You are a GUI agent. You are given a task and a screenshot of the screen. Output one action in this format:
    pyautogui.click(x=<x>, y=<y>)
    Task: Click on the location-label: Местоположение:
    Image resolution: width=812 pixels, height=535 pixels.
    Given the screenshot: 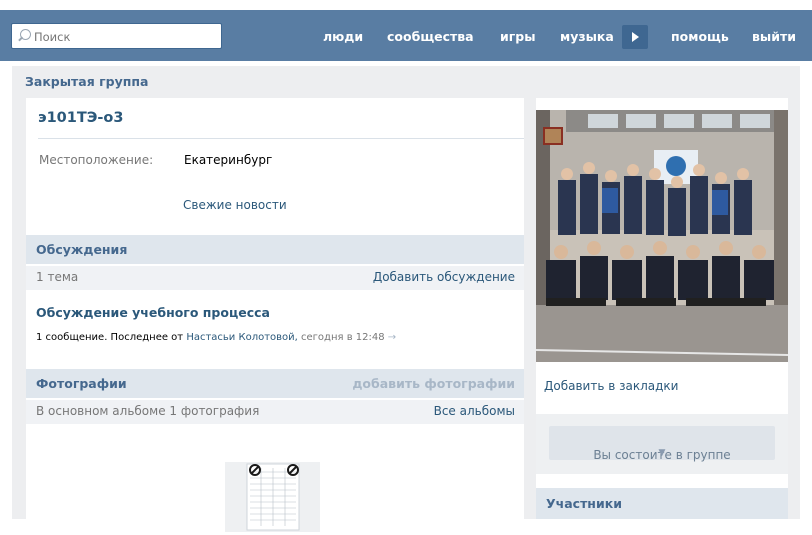 What is the action you would take?
    pyautogui.click(x=96, y=160)
    